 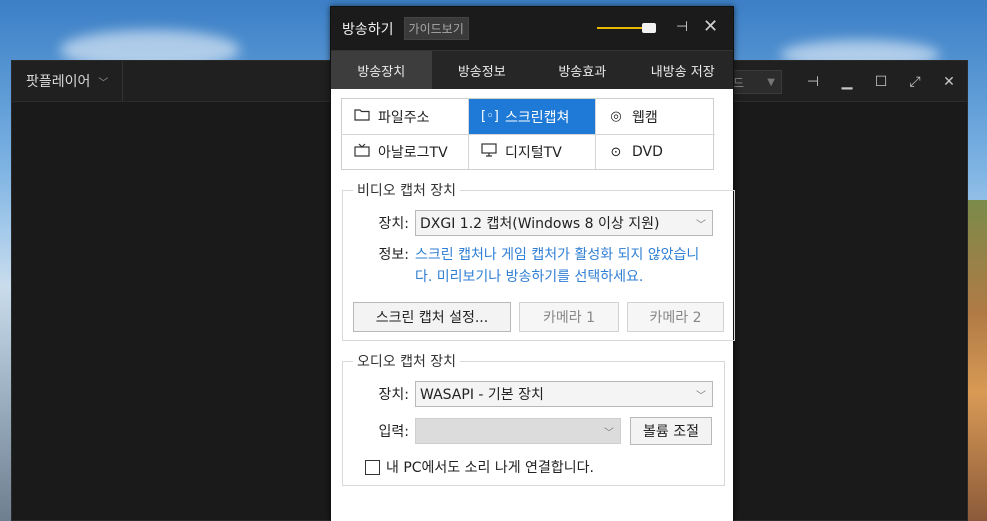 What do you see at coordinates (518, 431) in the screenshot?
I see `audio-input-select: ﹀` at bounding box center [518, 431].